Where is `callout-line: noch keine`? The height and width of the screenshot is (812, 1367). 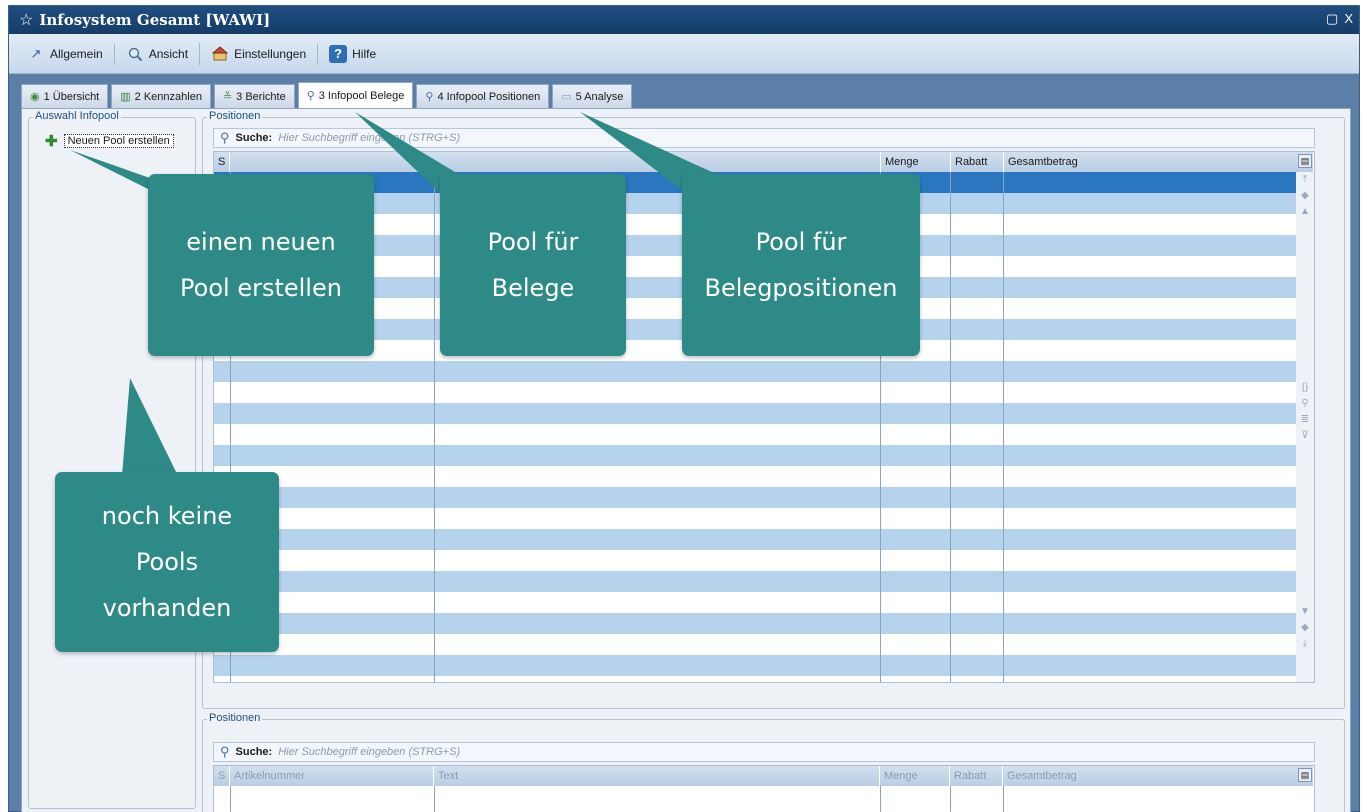 callout-line: noch keine is located at coordinates (167, 516).